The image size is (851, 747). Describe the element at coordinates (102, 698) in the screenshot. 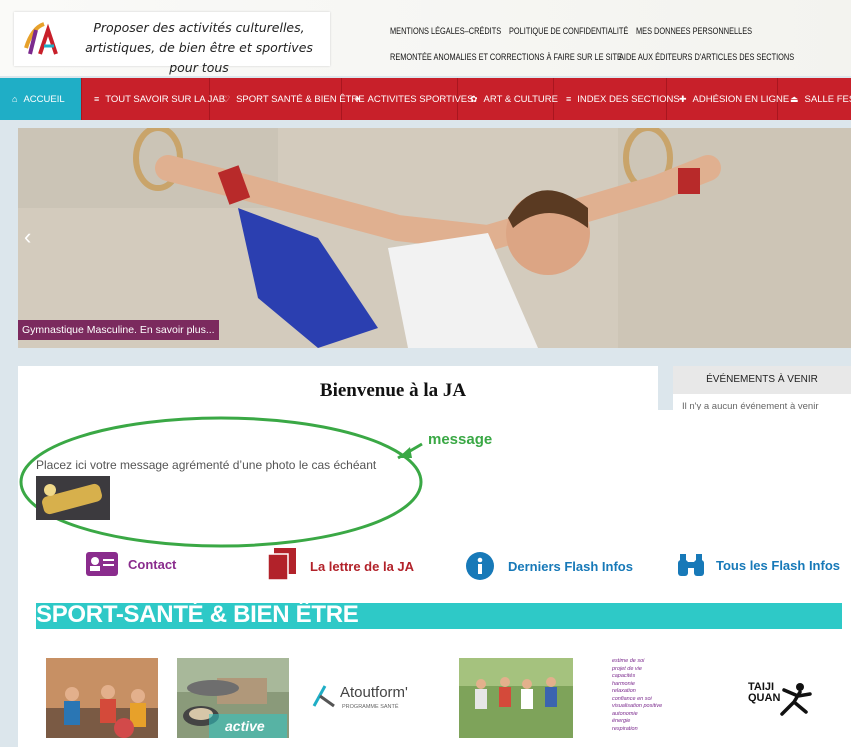

I see `thumb-gym-class` at that location.